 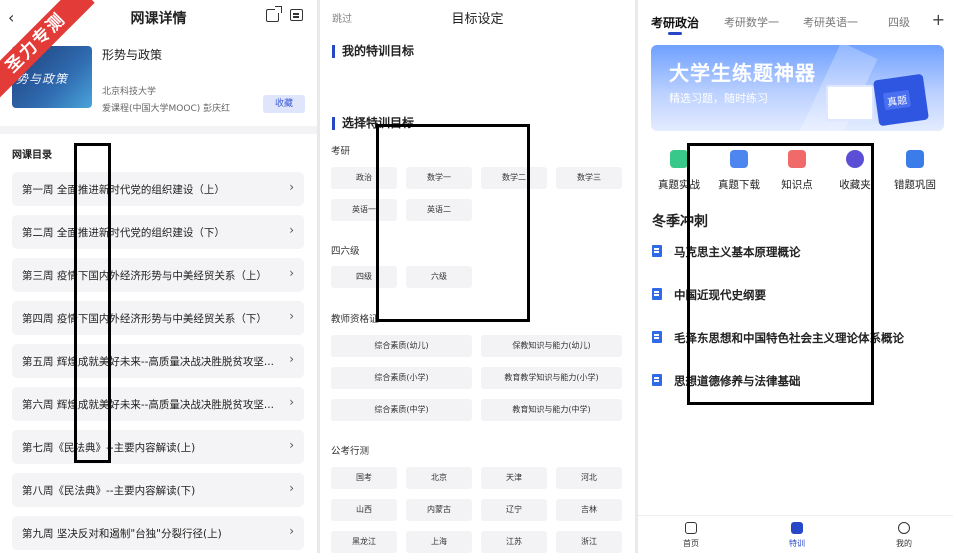 I want to click on target-chip: 上海, so click(x=439, y=542).